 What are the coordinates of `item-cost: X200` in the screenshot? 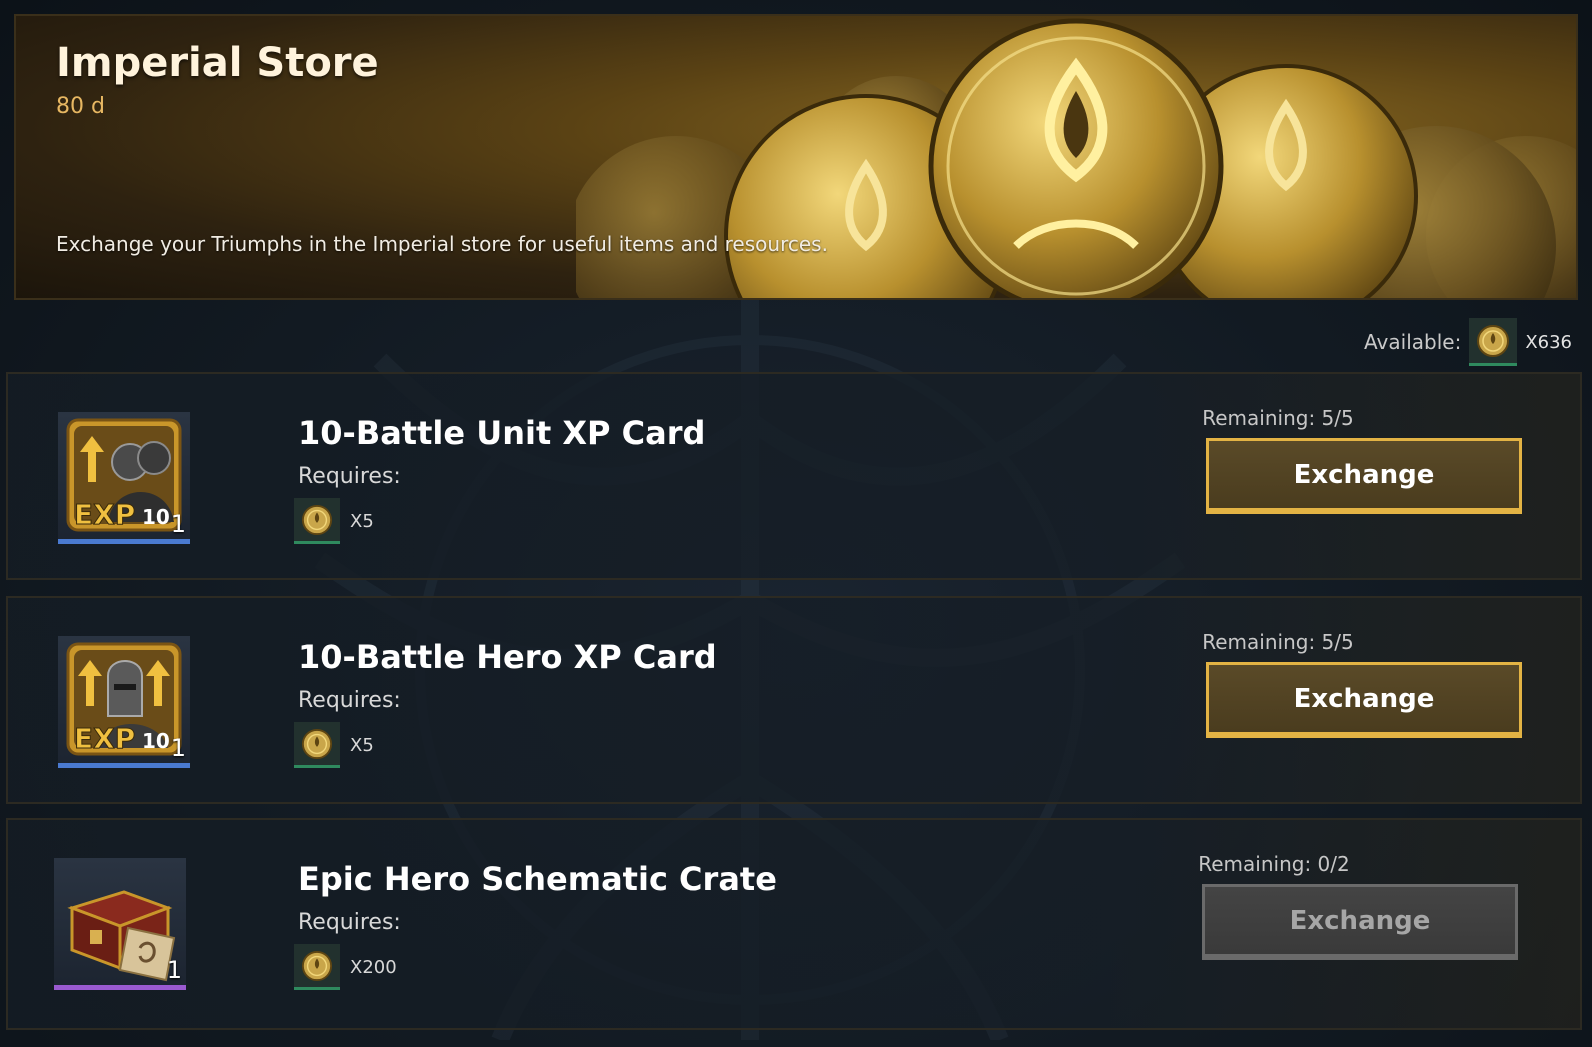 It's located at (345, 967).